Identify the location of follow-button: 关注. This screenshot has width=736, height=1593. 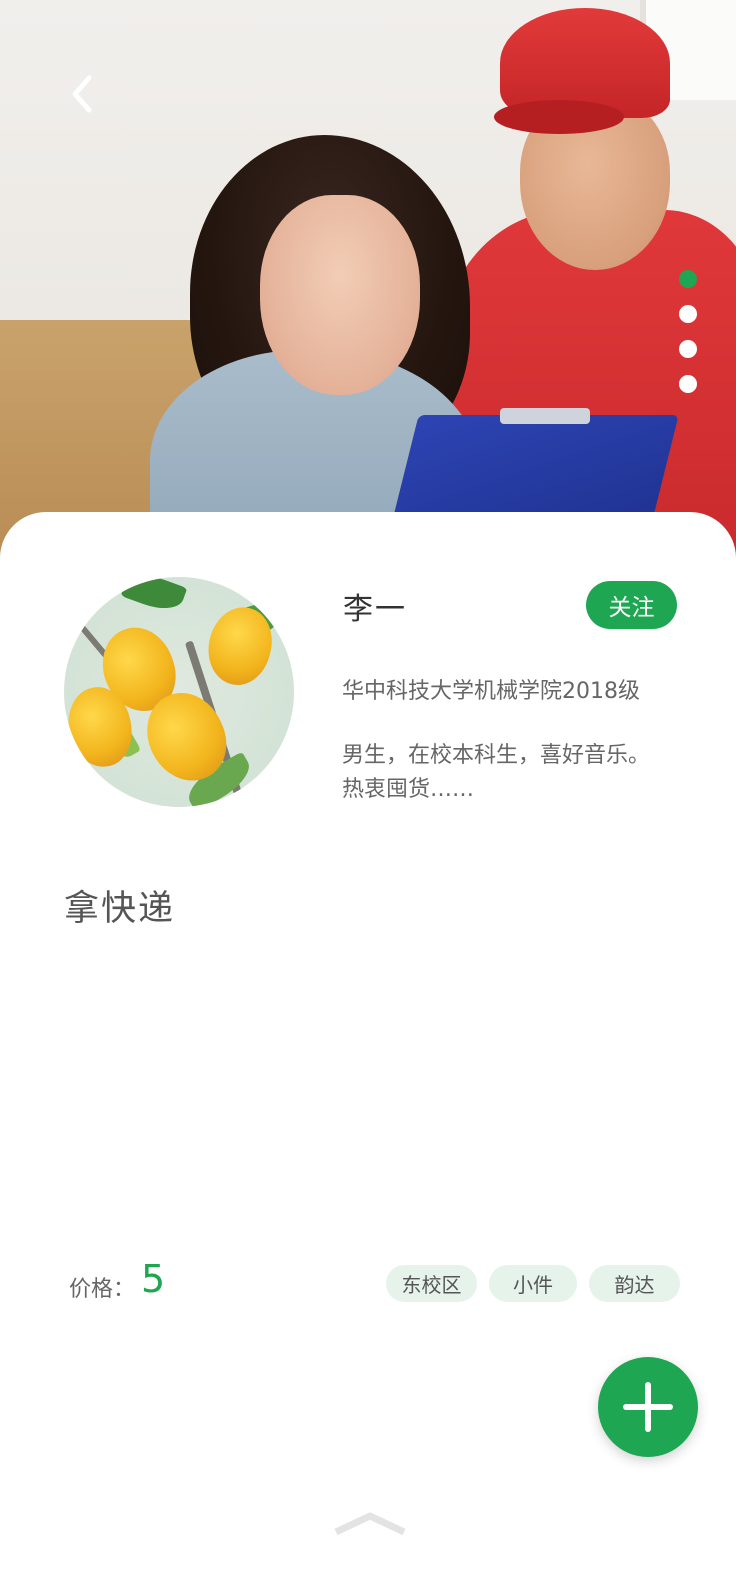
(631, 605).